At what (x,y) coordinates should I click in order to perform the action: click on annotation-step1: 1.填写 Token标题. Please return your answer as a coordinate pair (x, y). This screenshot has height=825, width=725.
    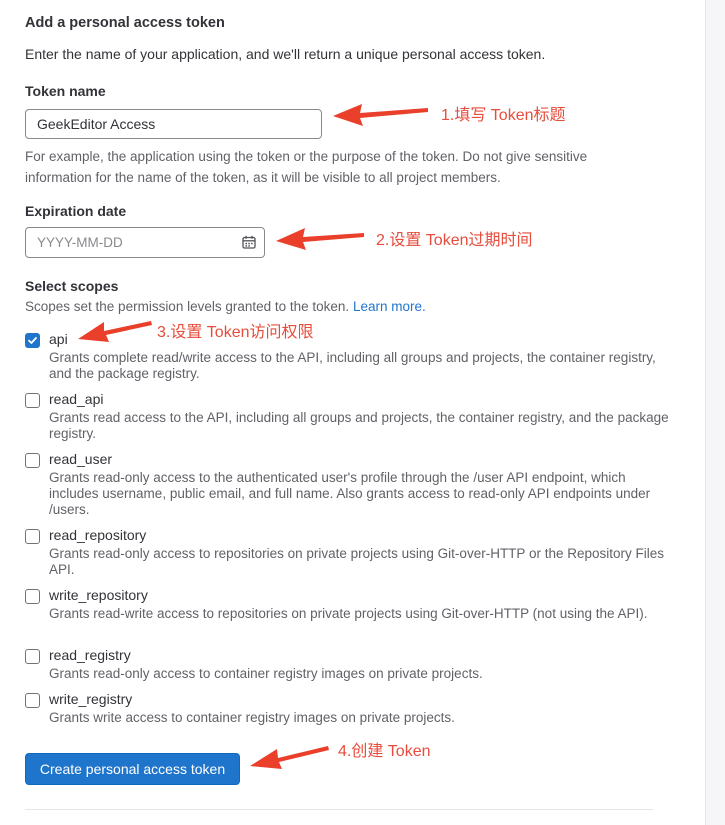
    Looking at the image, I should click on (503, 115).